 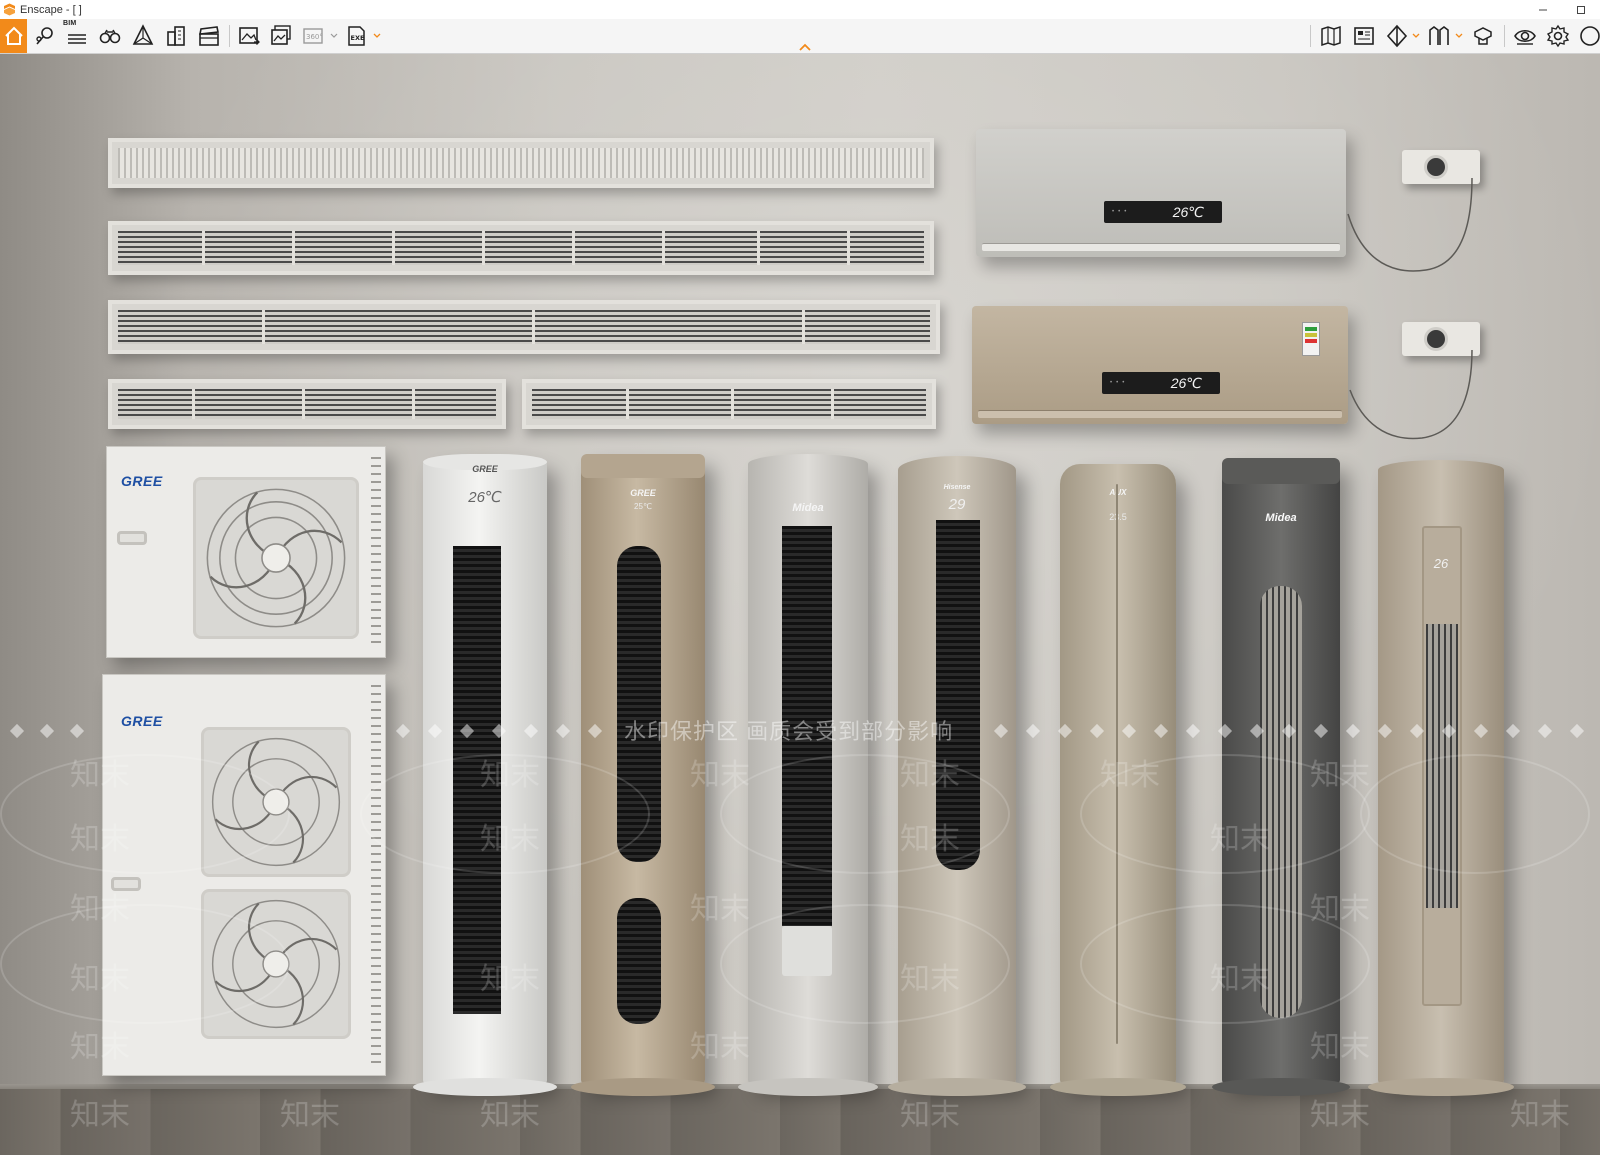 What do you see at coordinates (9, 9) in the screenshot?
I see `enscape-logo-icon` at bounding box center [9, 9].